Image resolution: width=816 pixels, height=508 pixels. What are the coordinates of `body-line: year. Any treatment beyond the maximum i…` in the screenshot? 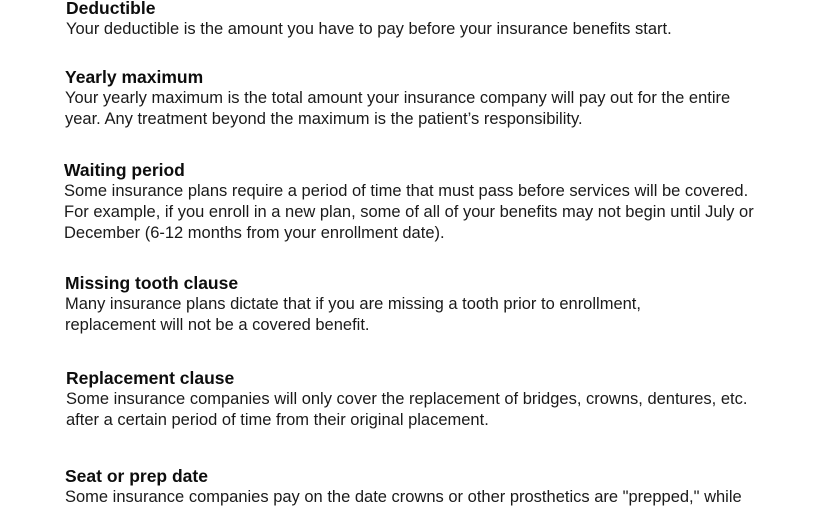 It's located at (324, 119).